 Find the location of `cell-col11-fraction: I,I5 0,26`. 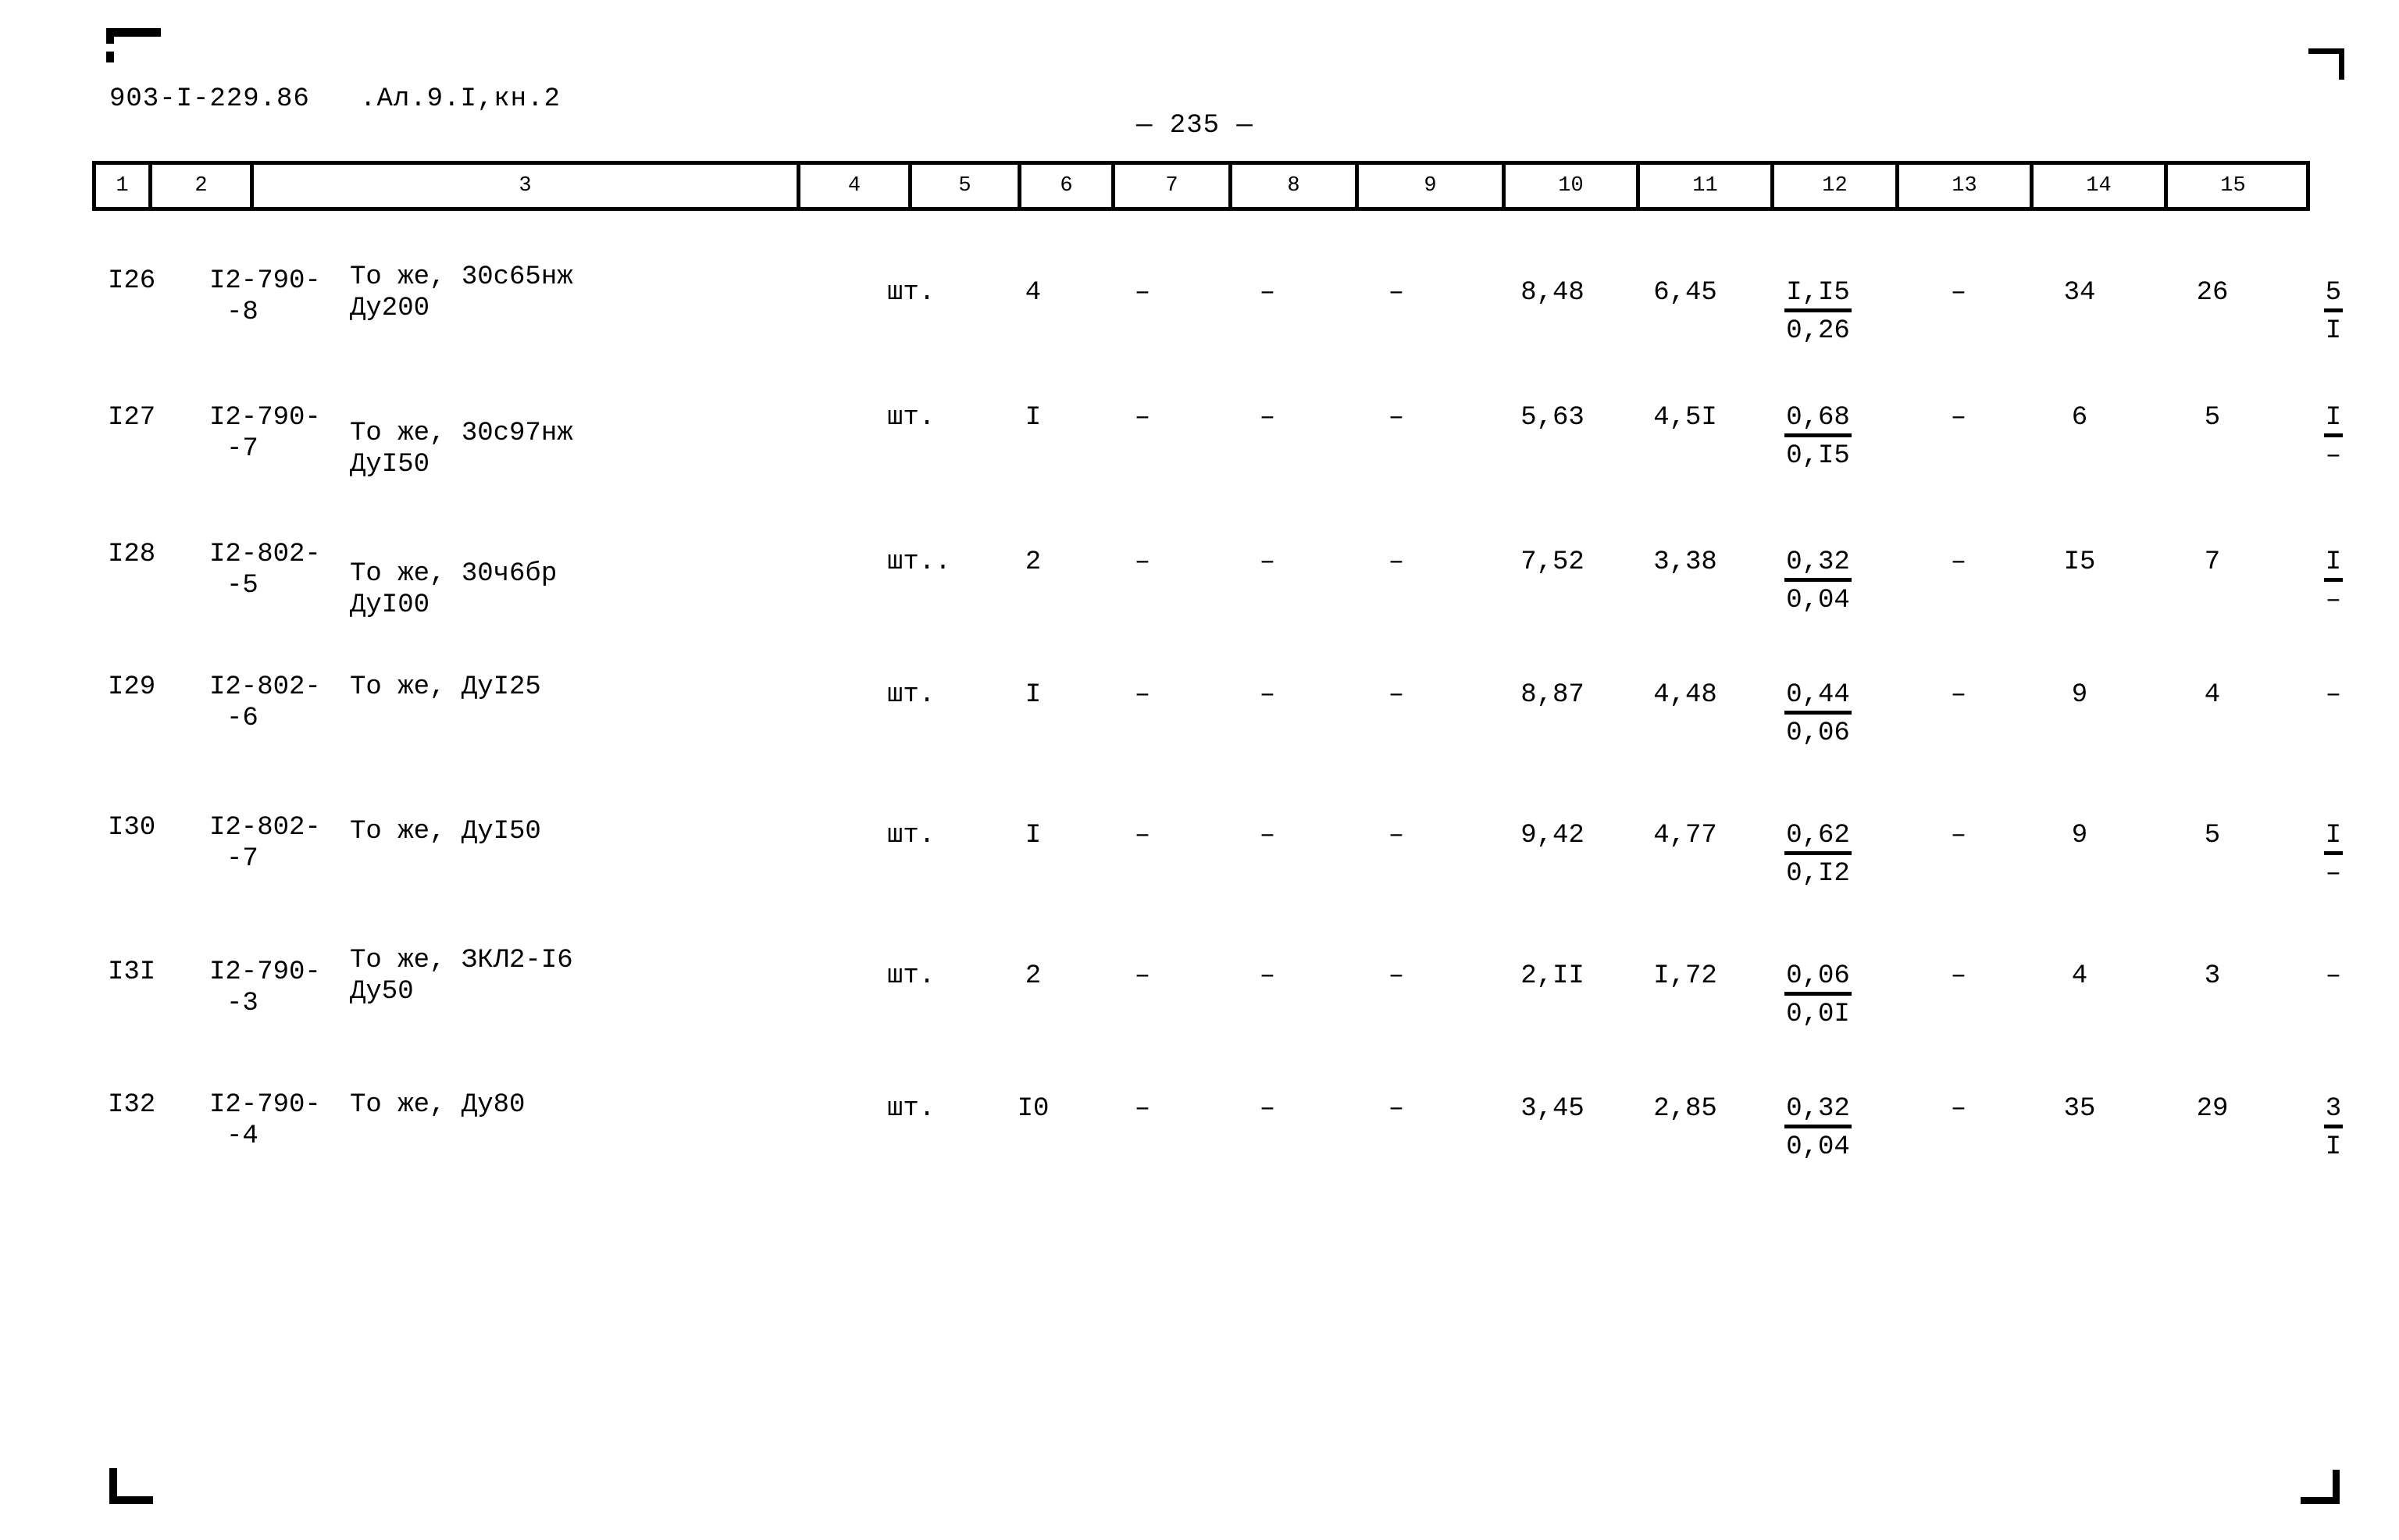

cell-col11-fraction: I,I5 0,26 is located at coordinates (1818, 312).